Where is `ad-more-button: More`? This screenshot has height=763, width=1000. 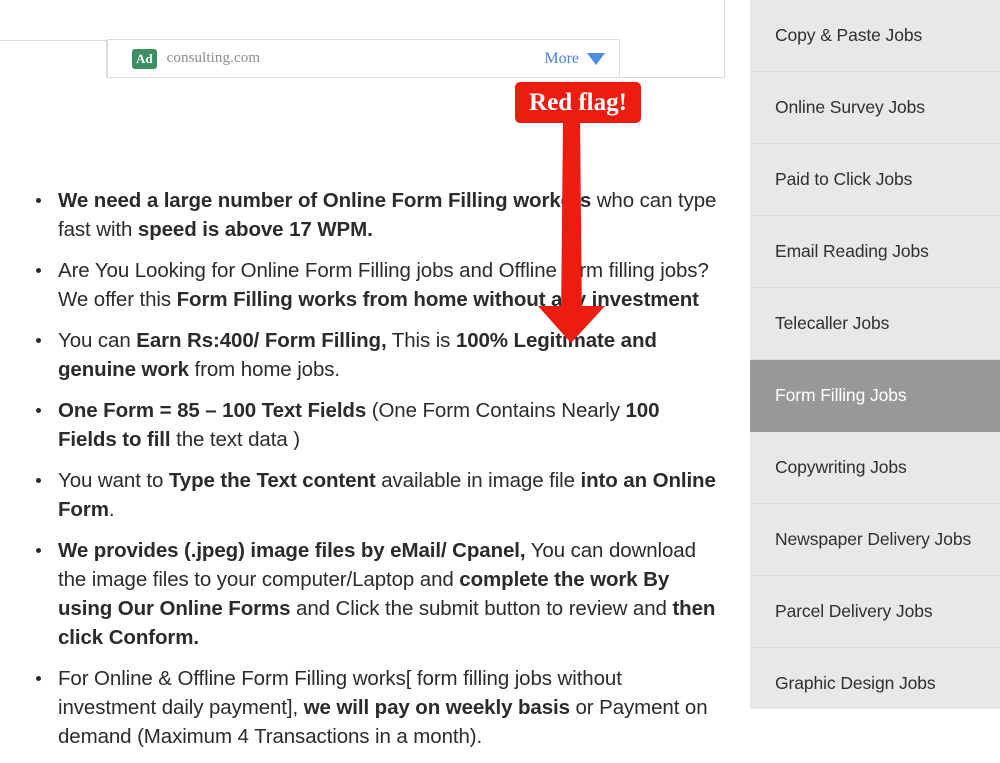 ad-more-button: More is located at coordinates (574, 59).